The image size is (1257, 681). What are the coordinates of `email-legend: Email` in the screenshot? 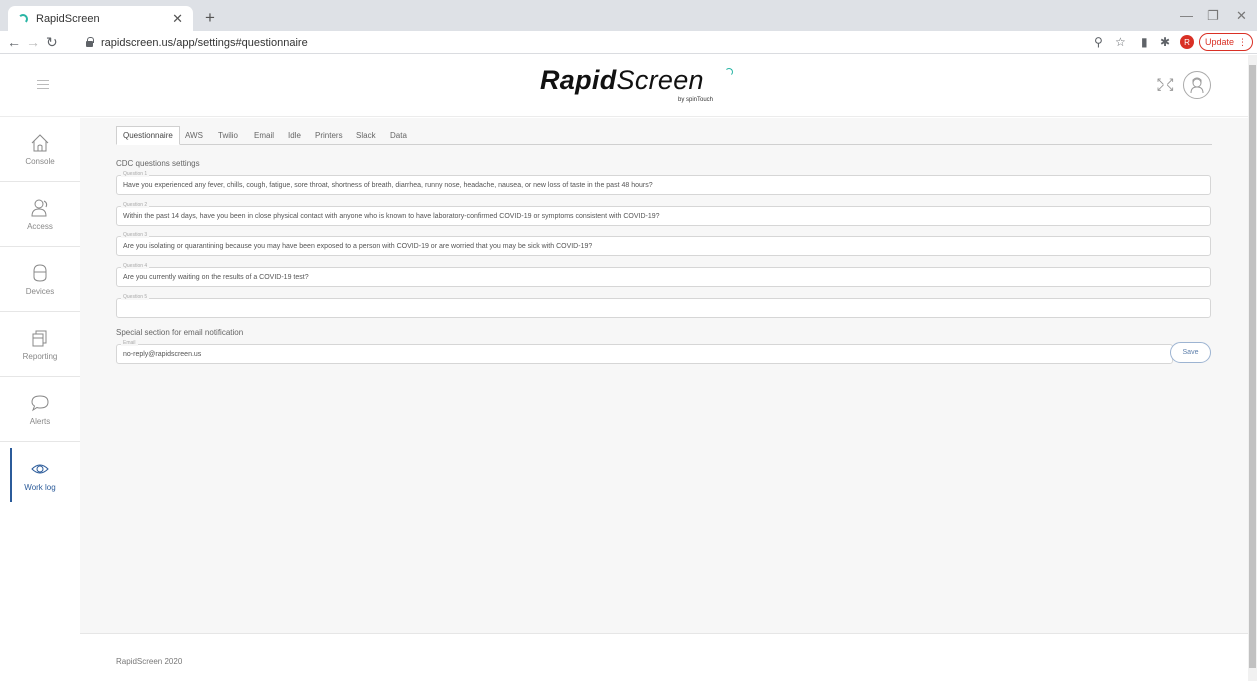 It's located at (129, 343).